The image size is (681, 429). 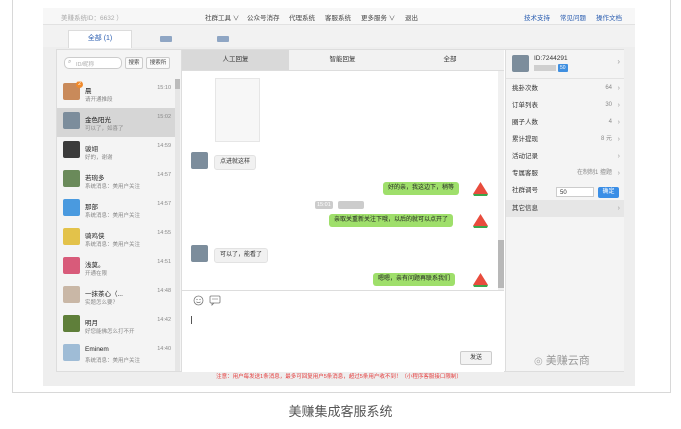 What do you see at coordinates (545, 68) in the screenshot?
I see `user-nickname-blur` at bounding box center [545, 68].